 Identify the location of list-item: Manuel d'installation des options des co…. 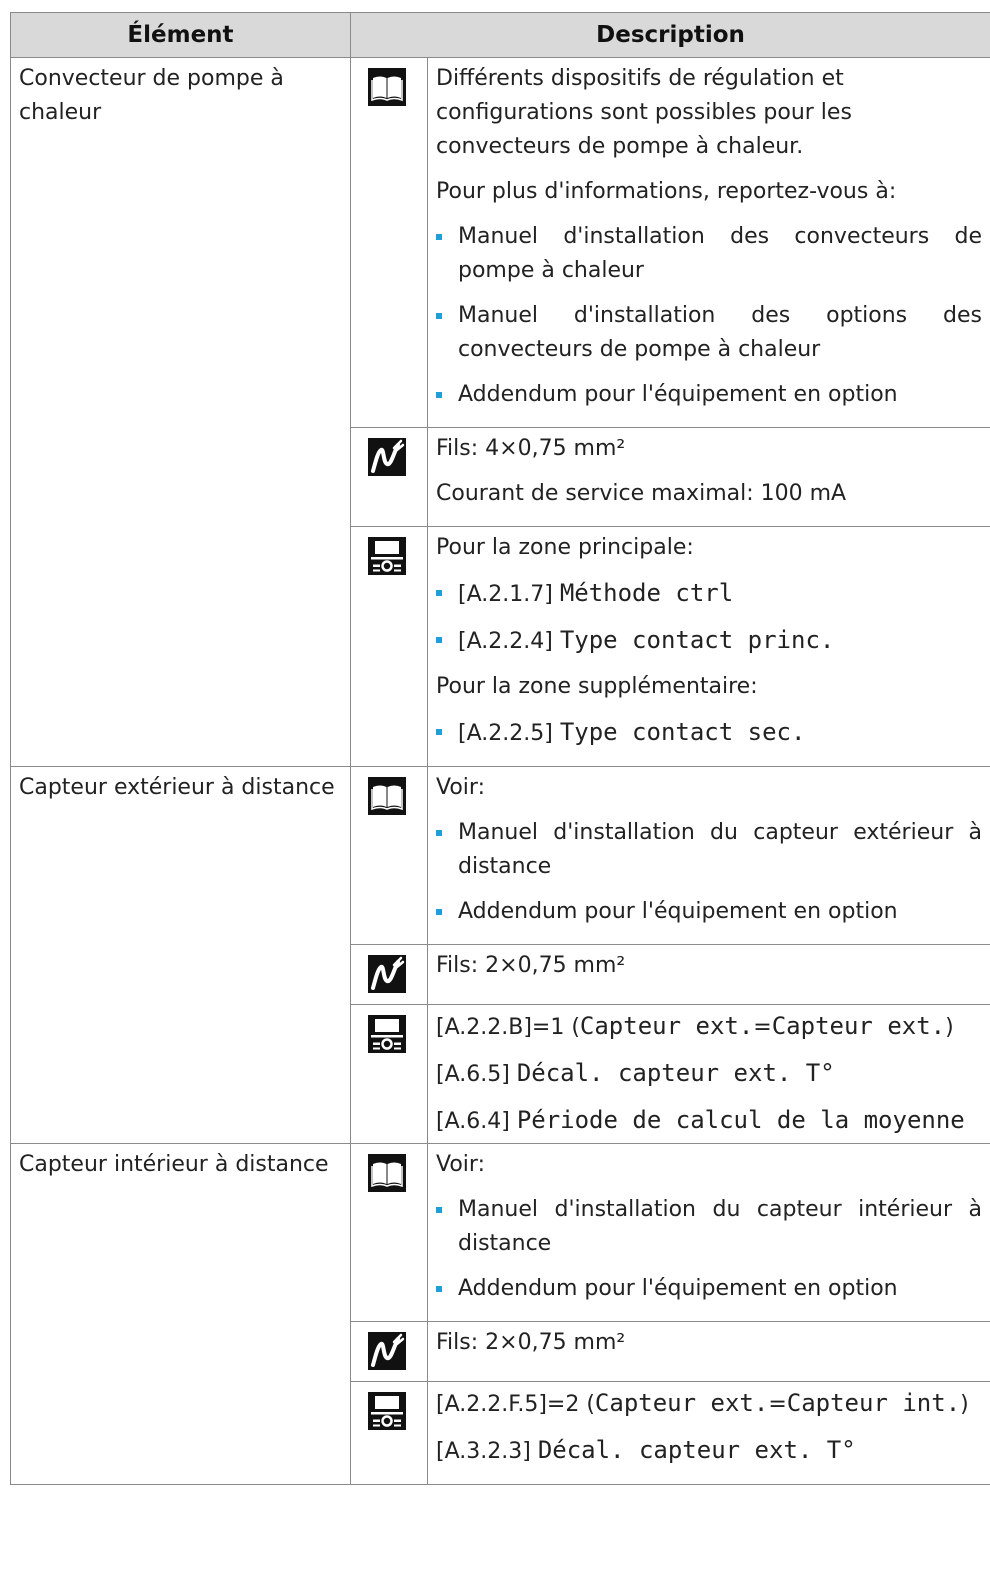
(709, 338).